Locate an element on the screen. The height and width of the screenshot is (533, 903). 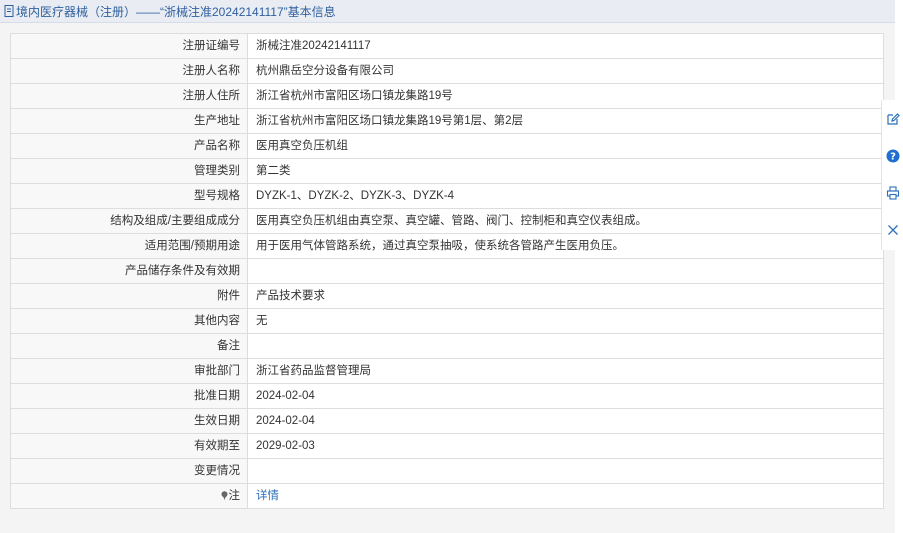
edit-button is located at coordinates (892, 118).